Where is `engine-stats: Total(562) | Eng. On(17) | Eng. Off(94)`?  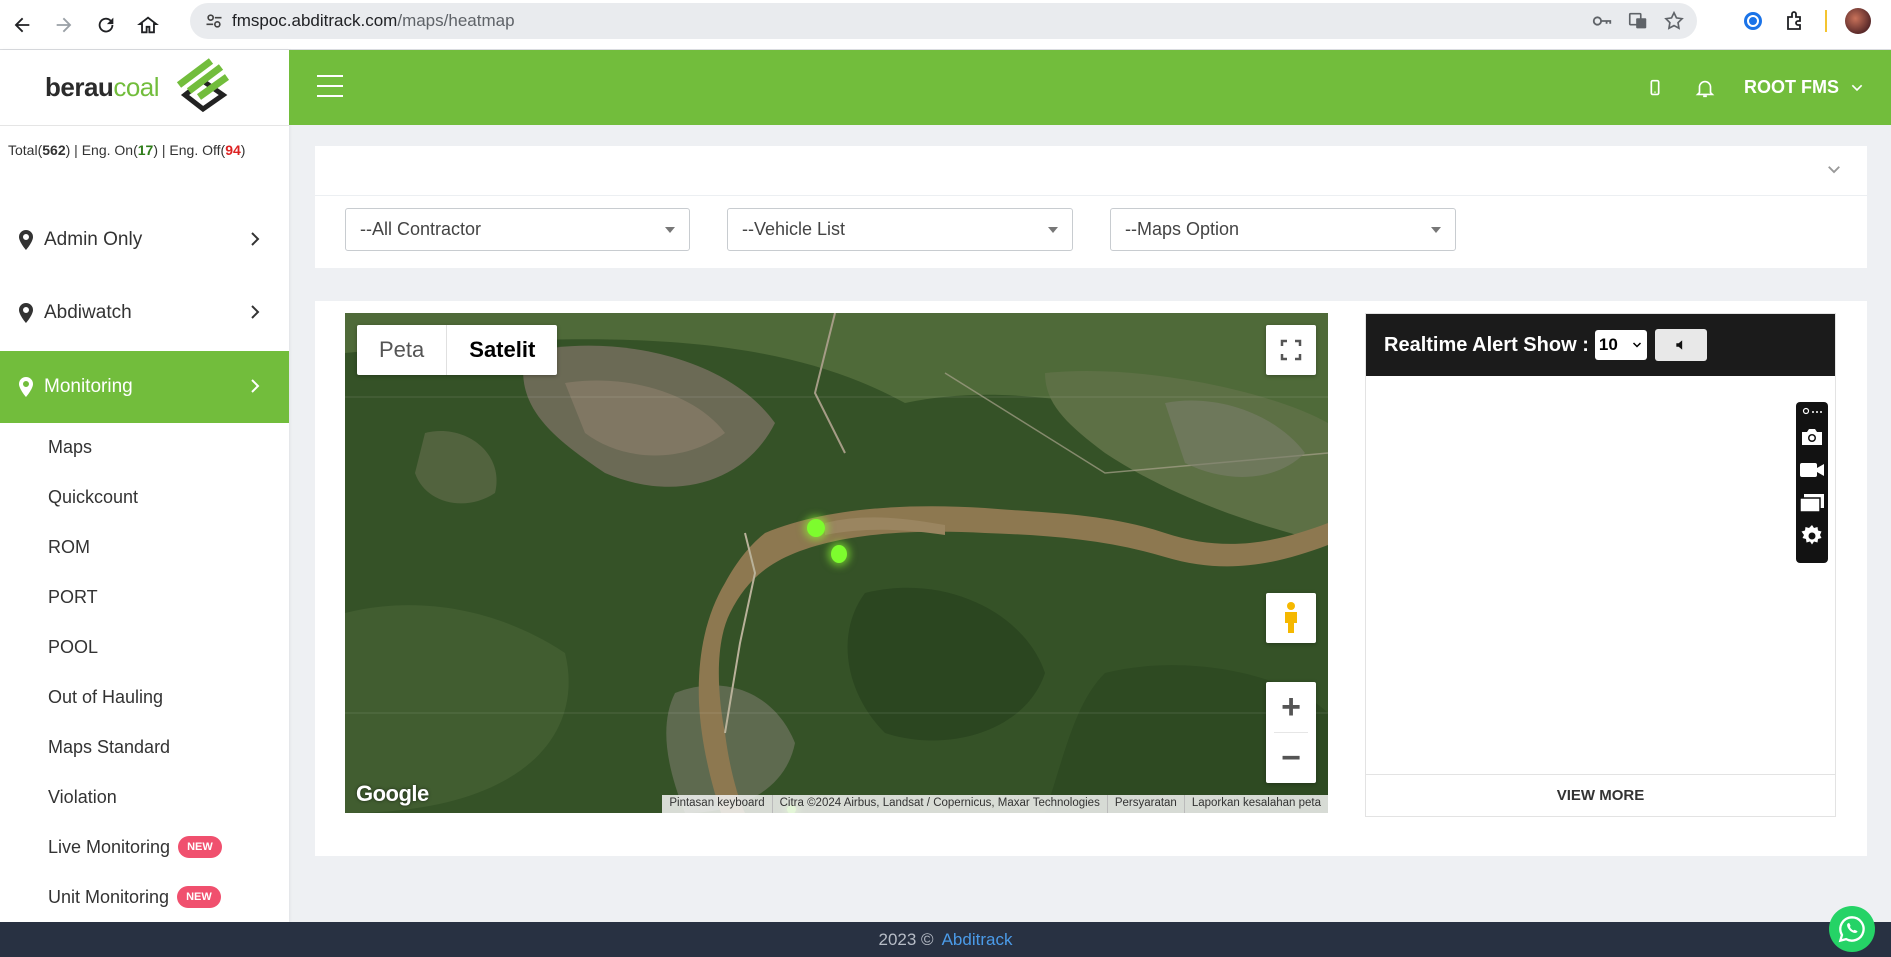 engine-stats: Total(562) | Eng. On(17) | Eng. Off(94) is located at coordinates (127, 150).